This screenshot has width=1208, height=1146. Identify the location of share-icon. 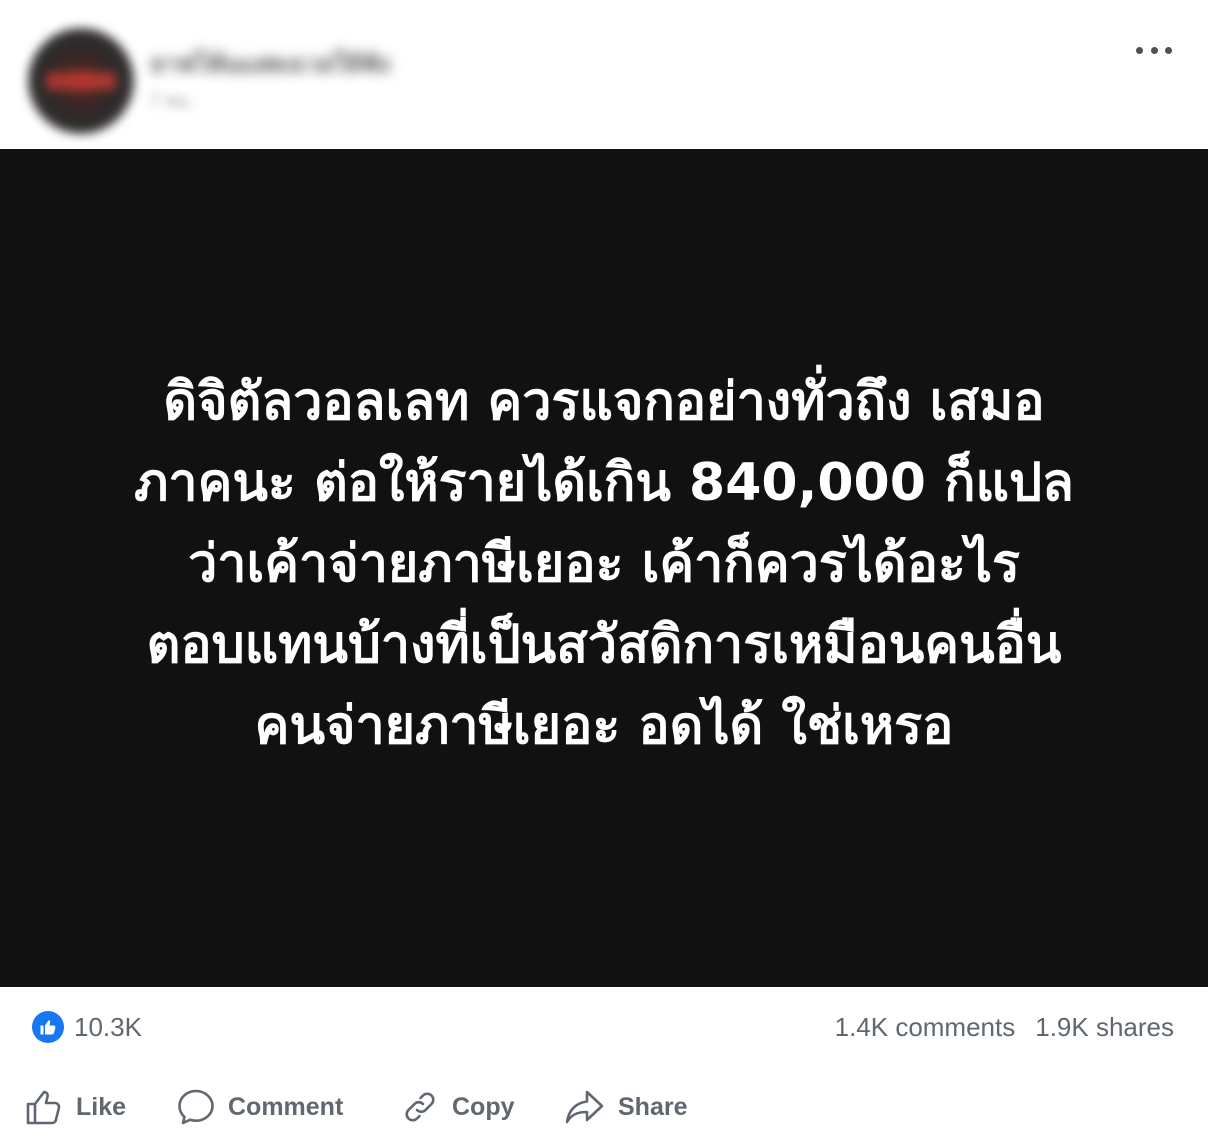
(584, 1107).